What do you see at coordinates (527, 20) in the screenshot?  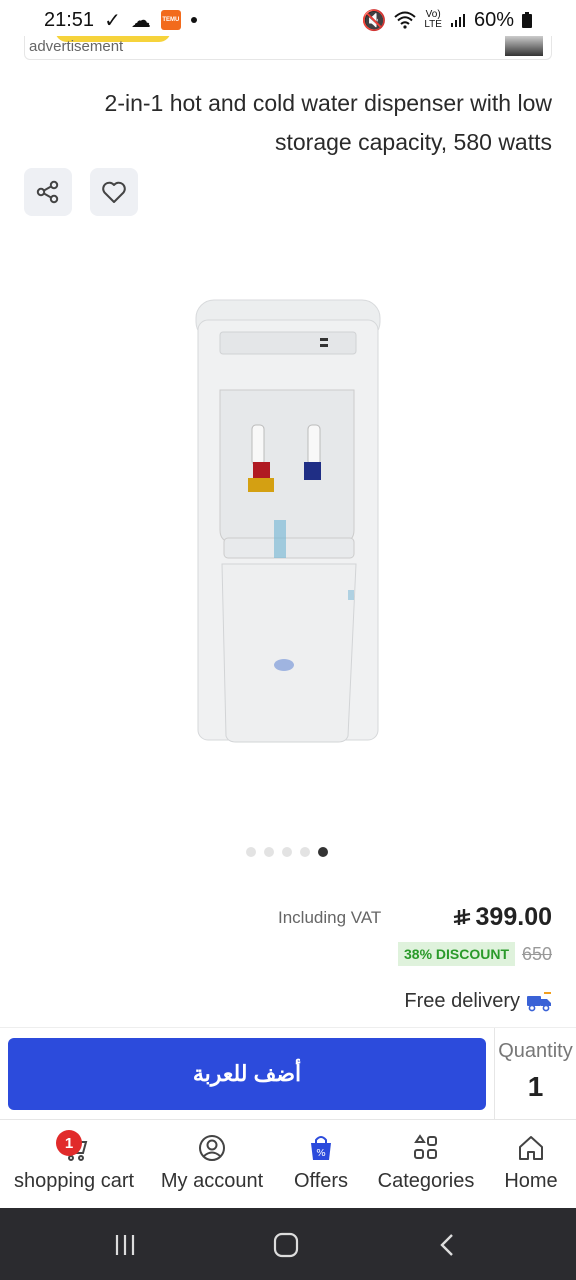 I see `battery-icon` at bounding box center [527, 20].